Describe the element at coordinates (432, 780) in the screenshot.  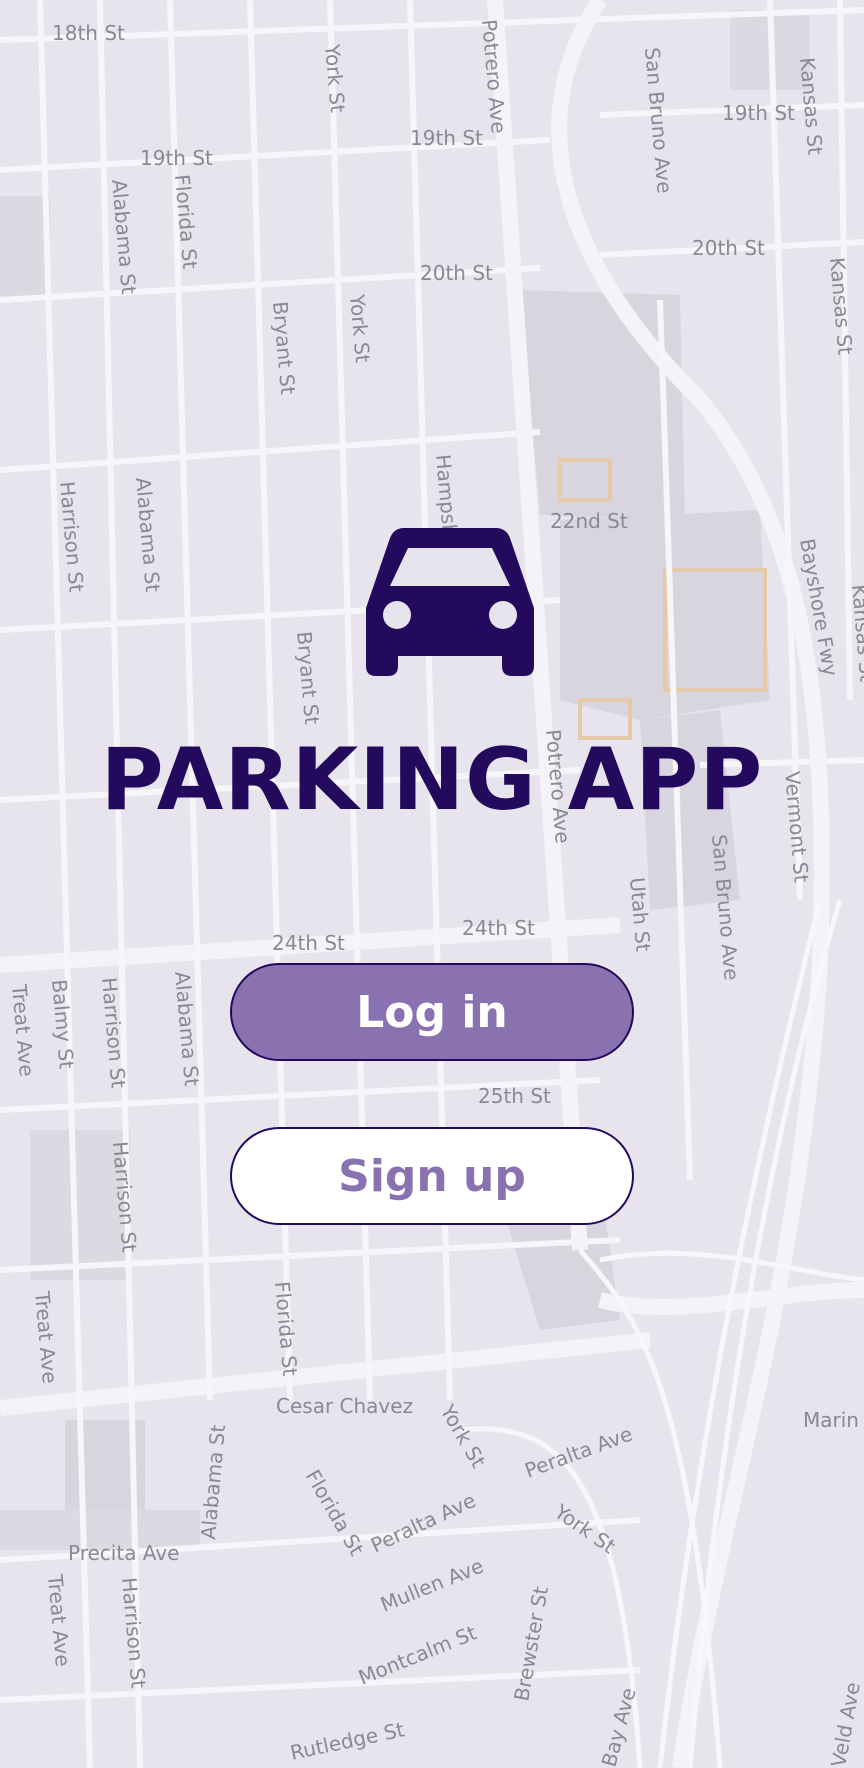
I see `app-title: PARKING APP` at that location.